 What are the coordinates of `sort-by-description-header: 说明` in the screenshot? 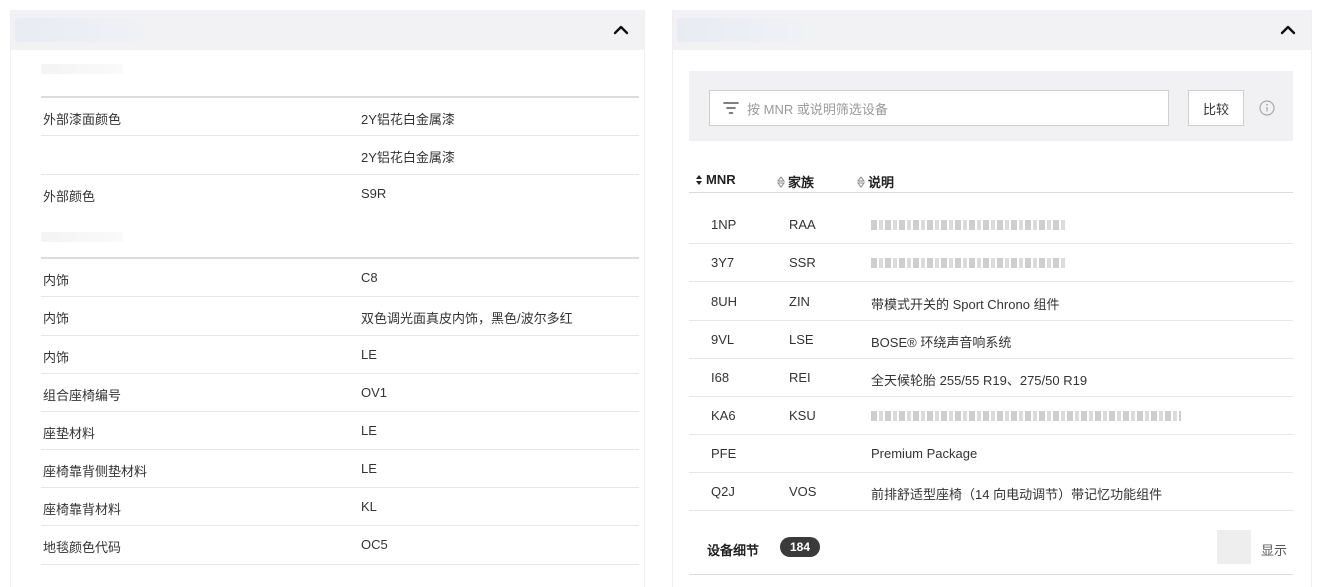 It's located at (875, 181).